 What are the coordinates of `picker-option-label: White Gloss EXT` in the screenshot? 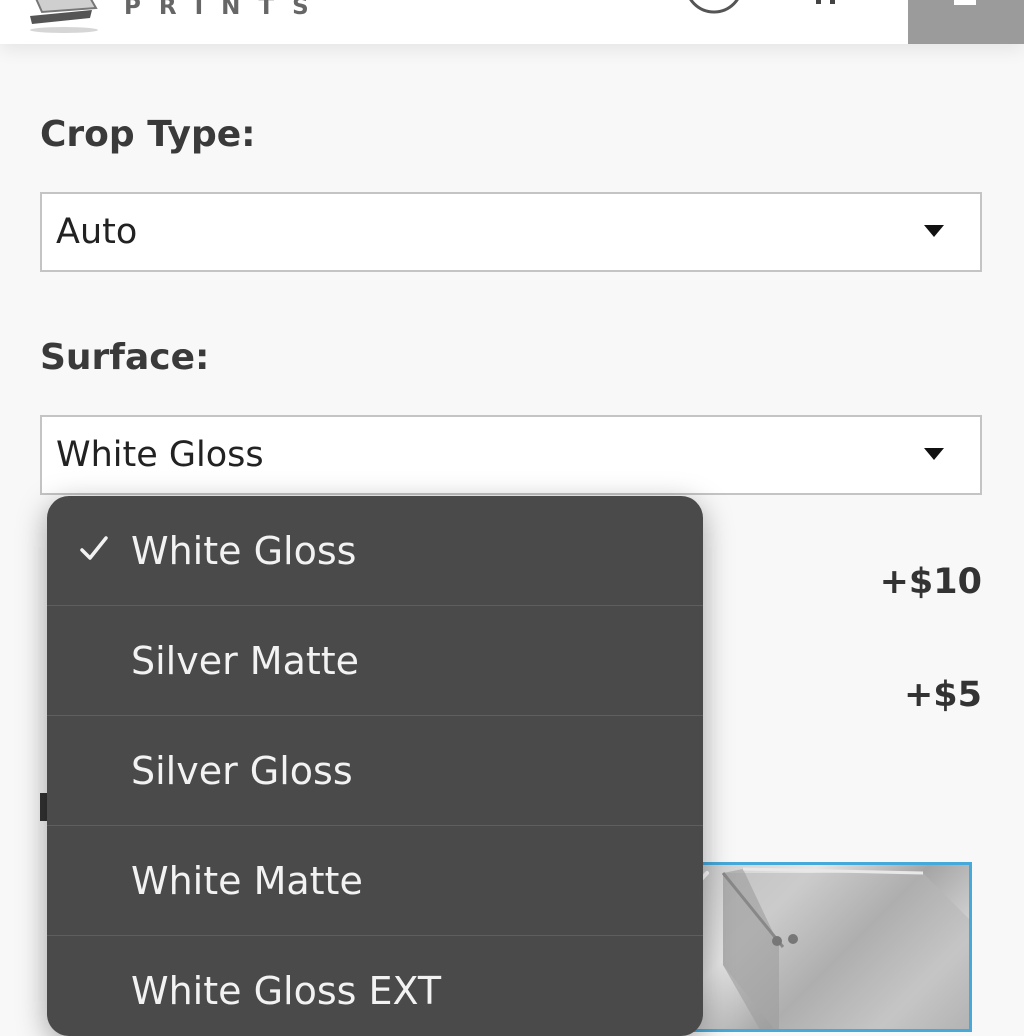 It's located at (286, 991).